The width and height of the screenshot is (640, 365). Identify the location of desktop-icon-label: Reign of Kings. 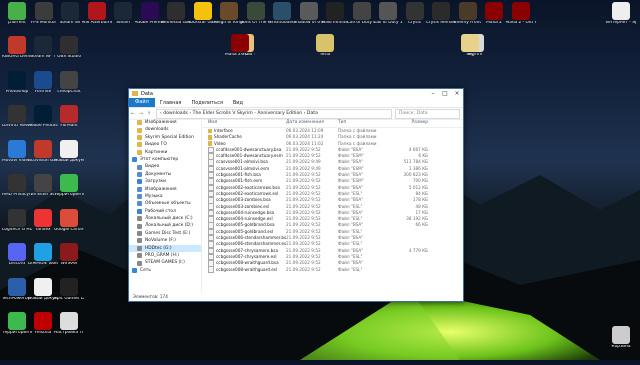
(229, 23).